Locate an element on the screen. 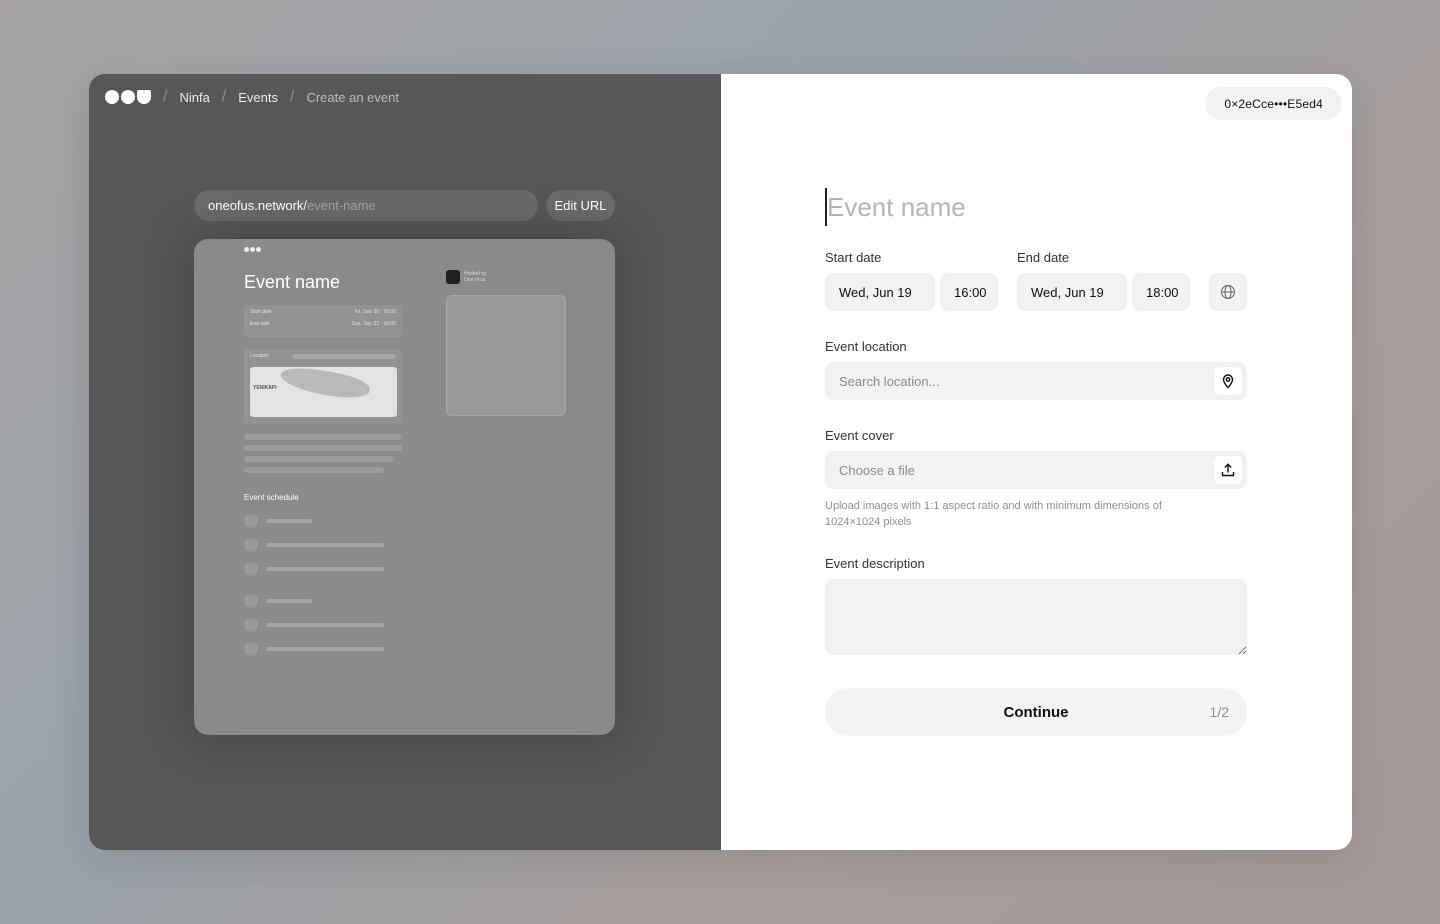 The image size is (1440, 924). map-pin-icon is located at coordinates (1228, 381).